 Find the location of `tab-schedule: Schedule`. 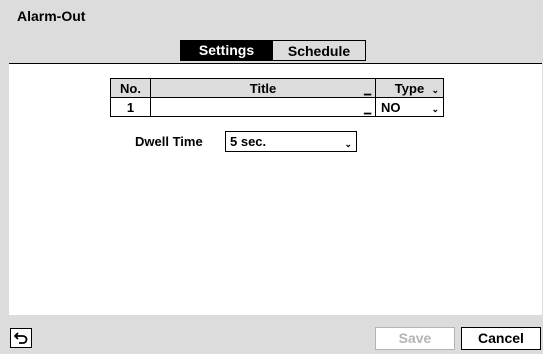

tab-schedule: Schedule is located at coordinates (319, 50).